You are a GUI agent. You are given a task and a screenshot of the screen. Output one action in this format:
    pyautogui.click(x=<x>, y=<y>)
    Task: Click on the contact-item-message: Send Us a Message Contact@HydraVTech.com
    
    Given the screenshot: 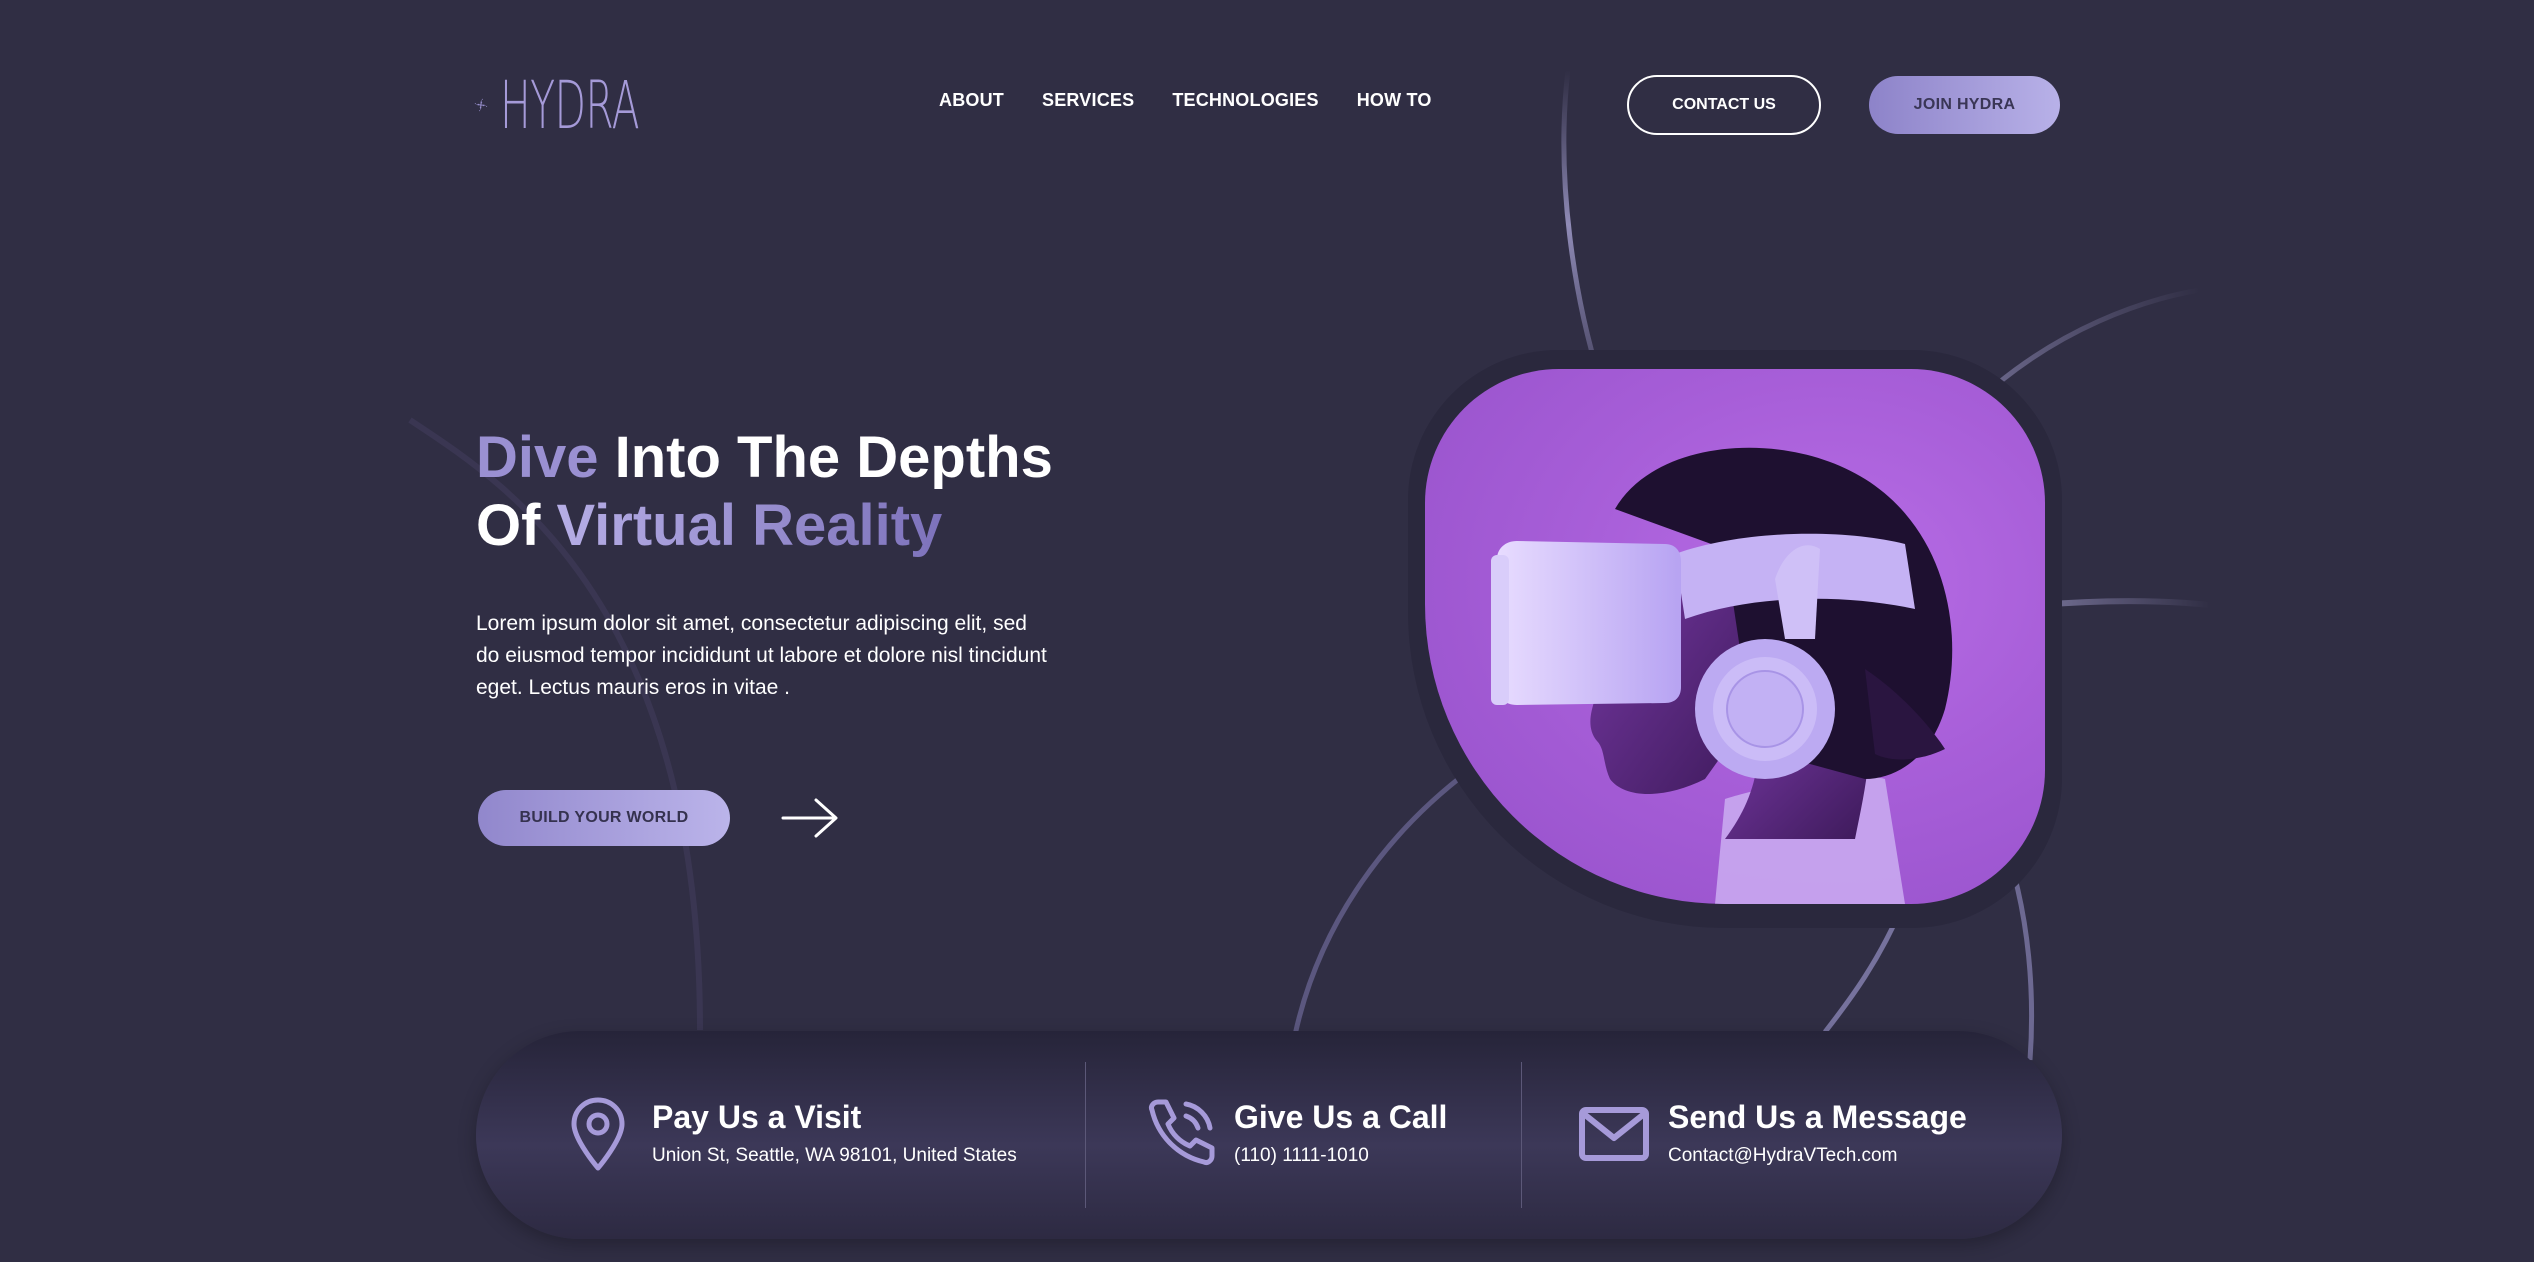 What is the action you would take?
    pyautogui.click(x=1771, y=1134)
    